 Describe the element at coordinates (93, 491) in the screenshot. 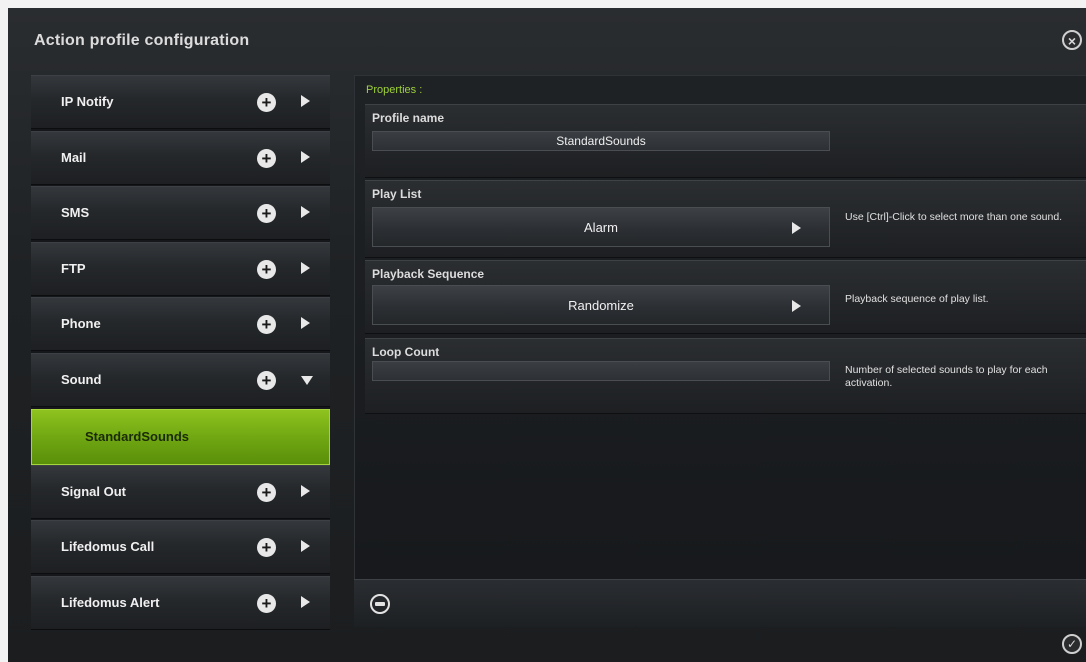

I see `sidebar-item-label: Signal Out` at that location.